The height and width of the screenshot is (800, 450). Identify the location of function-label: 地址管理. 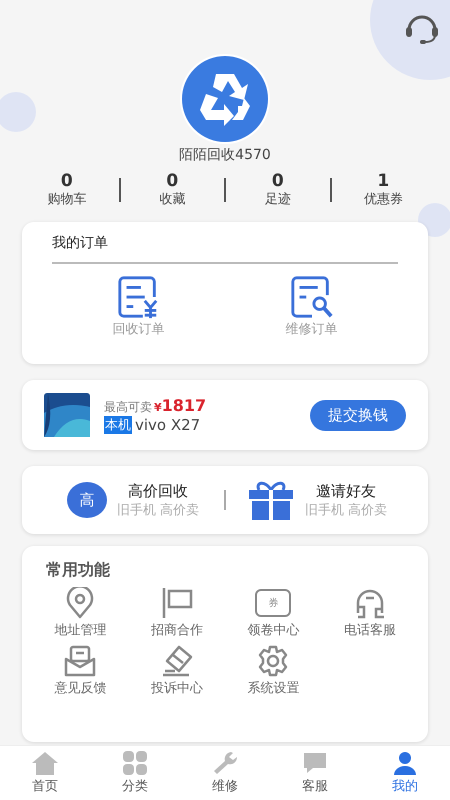
(80, 630).